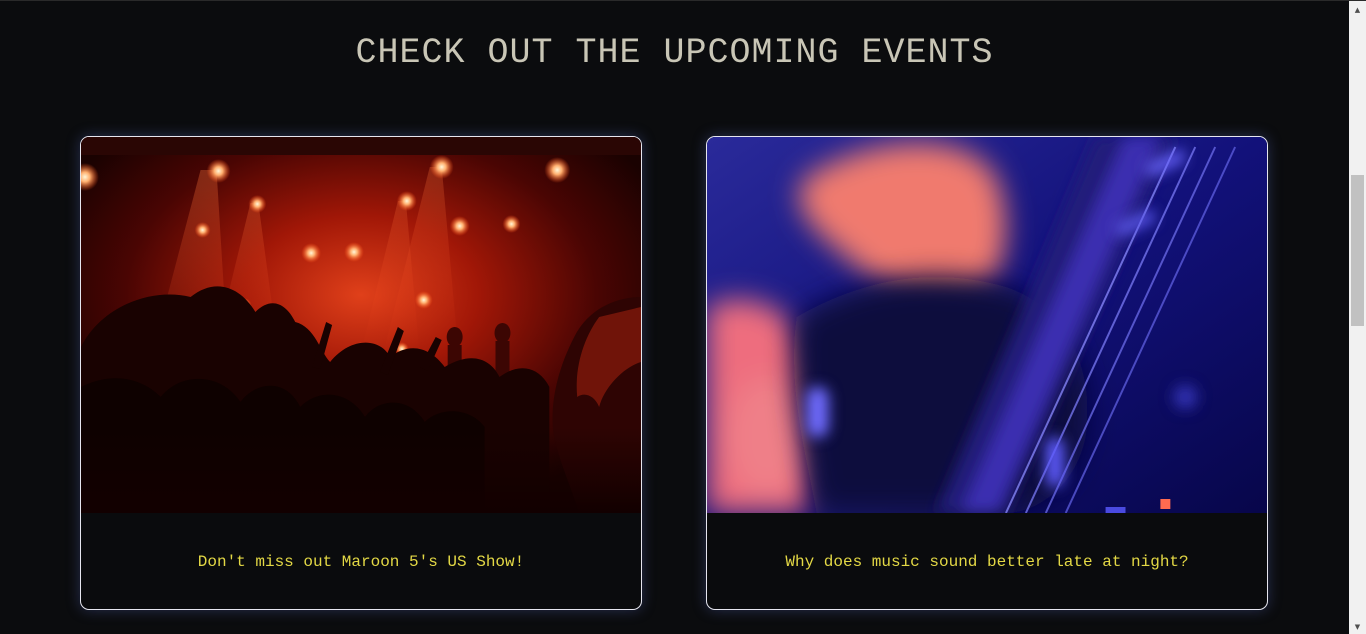 The width and height of the screenshot is (1366, 634). Describe the element at coordinates (1357, 626) in the screenshot. I see `scroll-down-arrow-icon: ▼` at that location.